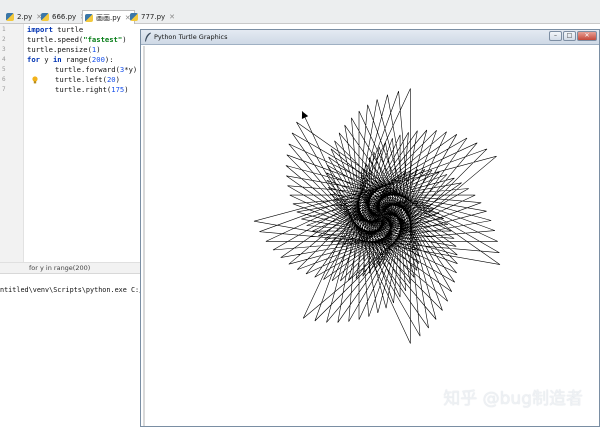 This screenshot has height=427, width=600. What do you see at coordinates (72, 350) in the screenshot?
I see `run-console: ntitled\venv\Scripts\python.exe C:/` at bounding box center [72, 350].